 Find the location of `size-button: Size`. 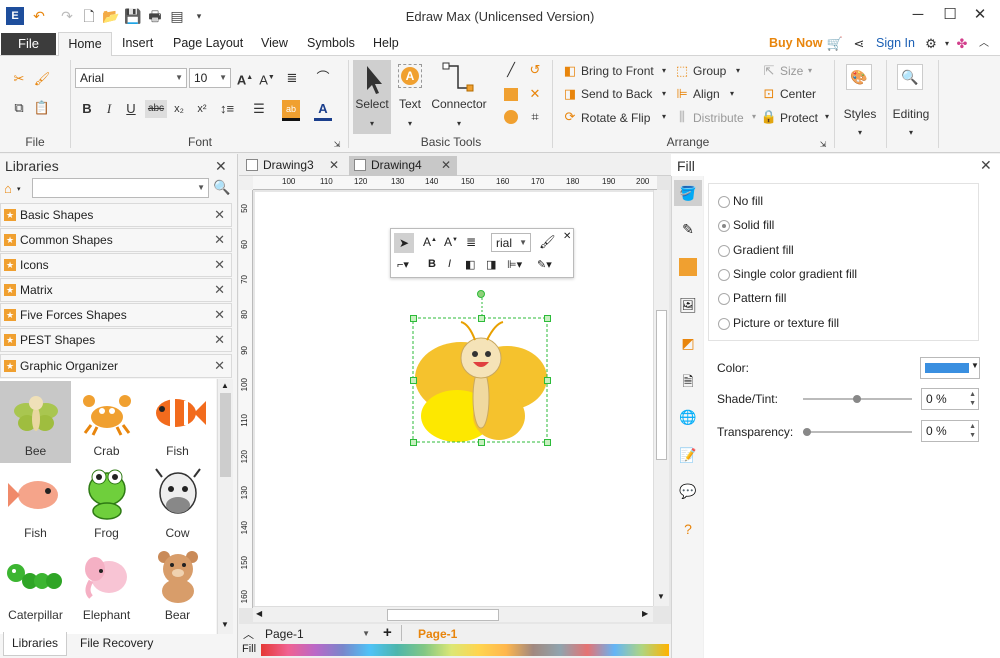

size-button: Size is located at coordinates (791, 71).